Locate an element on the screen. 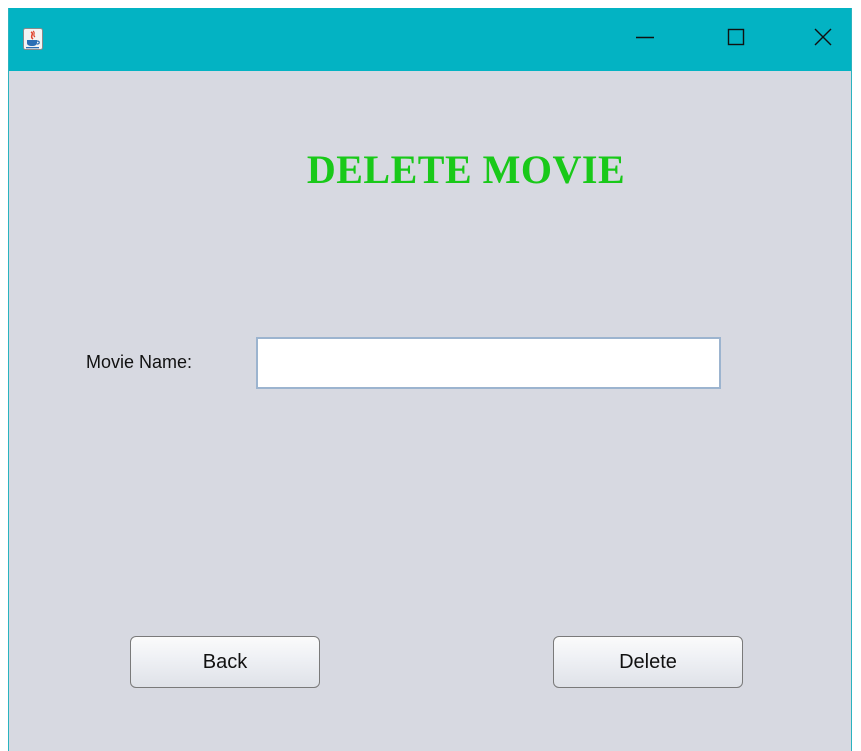  close-button is located at coordinates (822, 39).